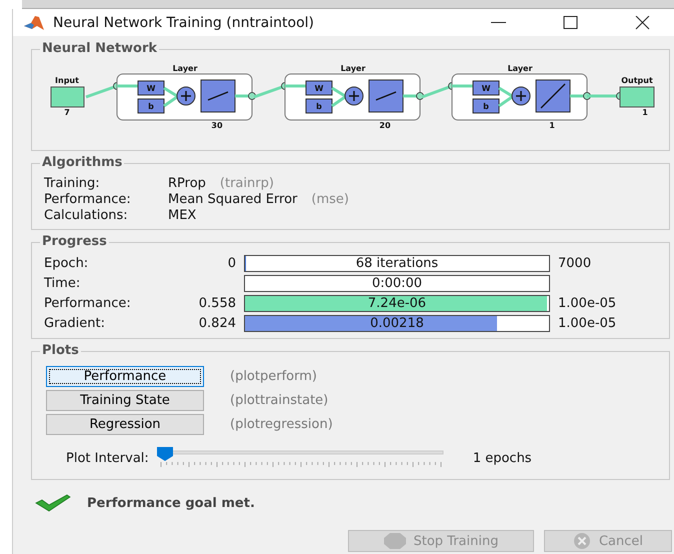  Describe the element at coordinates (72, 183) in the screenshot. I see `algorithm-label: Training:` at that location.